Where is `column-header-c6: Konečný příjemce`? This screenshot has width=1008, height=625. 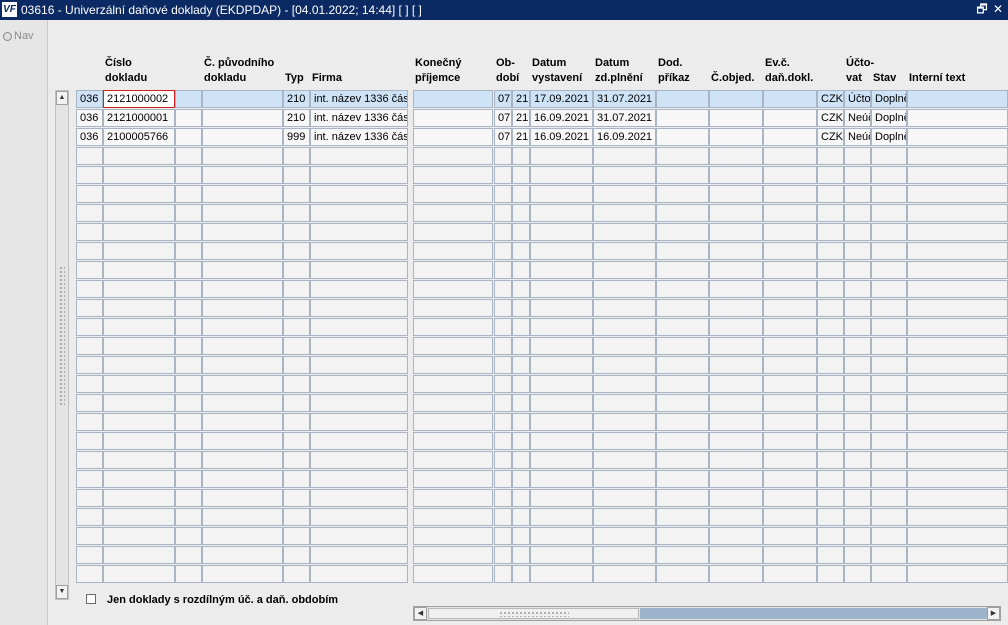
column-header-c6: Konečný příjemce is located at coordinates (438, 71).